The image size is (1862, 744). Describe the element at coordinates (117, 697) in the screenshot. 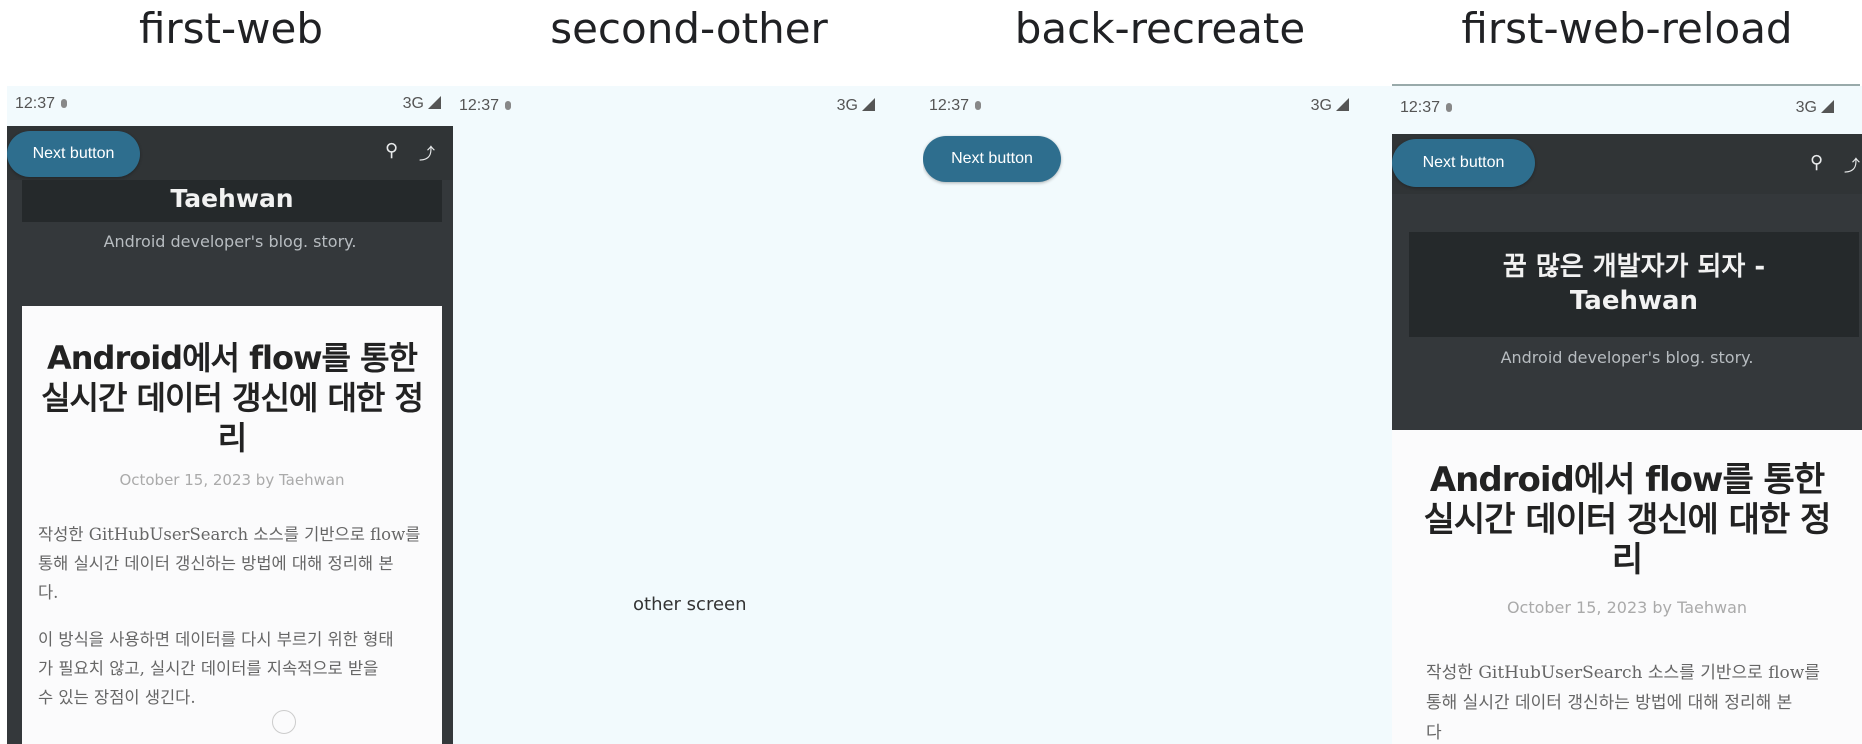

I see `body-line: 수 있는 장점이 생긴다.` at that location.